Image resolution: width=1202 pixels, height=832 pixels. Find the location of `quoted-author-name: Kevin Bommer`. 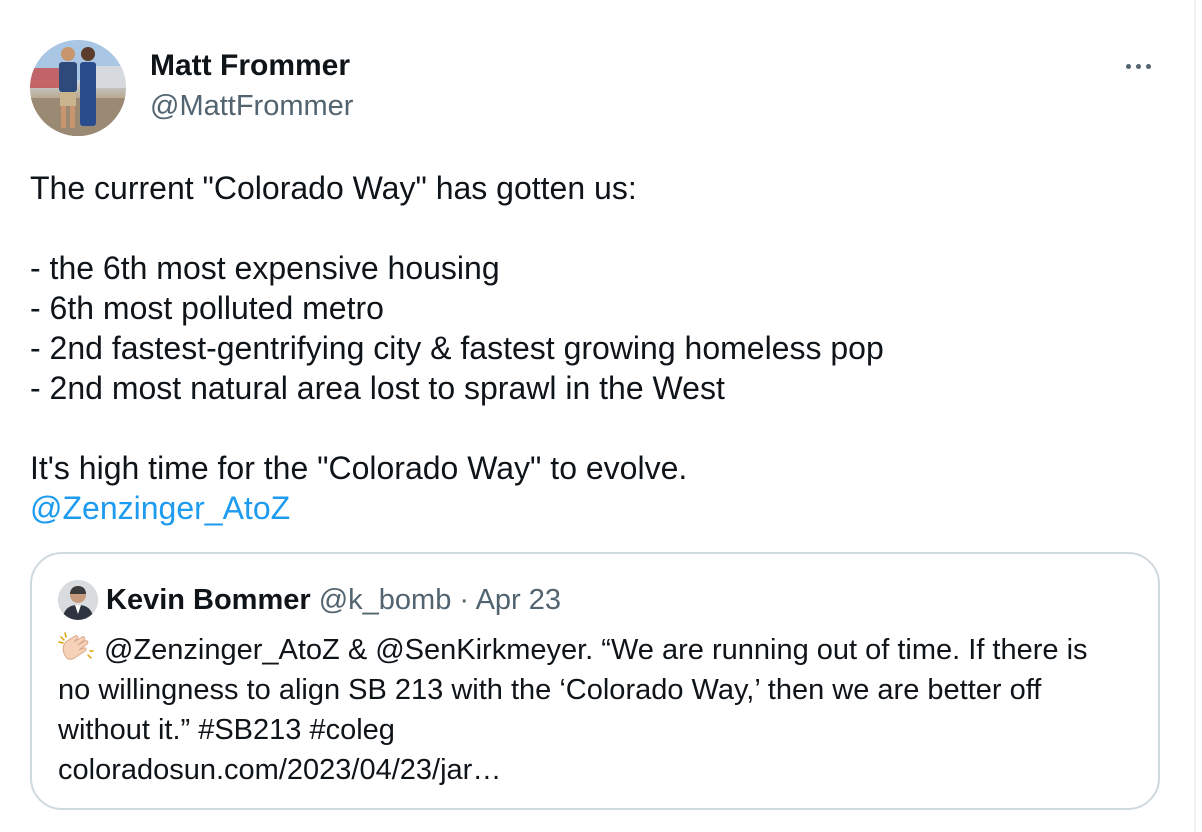

quoted-author-name: Kevin Bommer is located at coordinates (208, 600).